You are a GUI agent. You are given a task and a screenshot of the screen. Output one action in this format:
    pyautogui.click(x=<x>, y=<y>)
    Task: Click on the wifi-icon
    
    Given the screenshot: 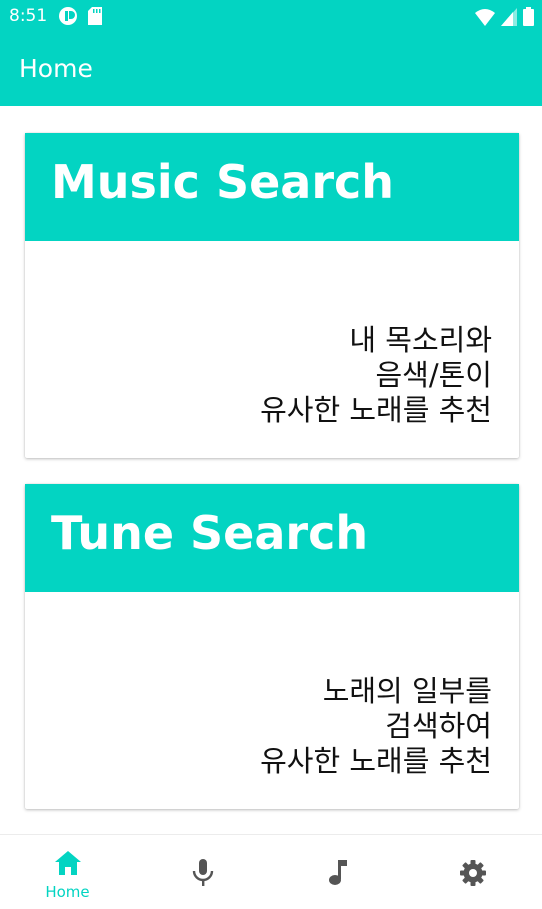 What is the action you would take?
    pyautogui.click(x=485, y=19)
    